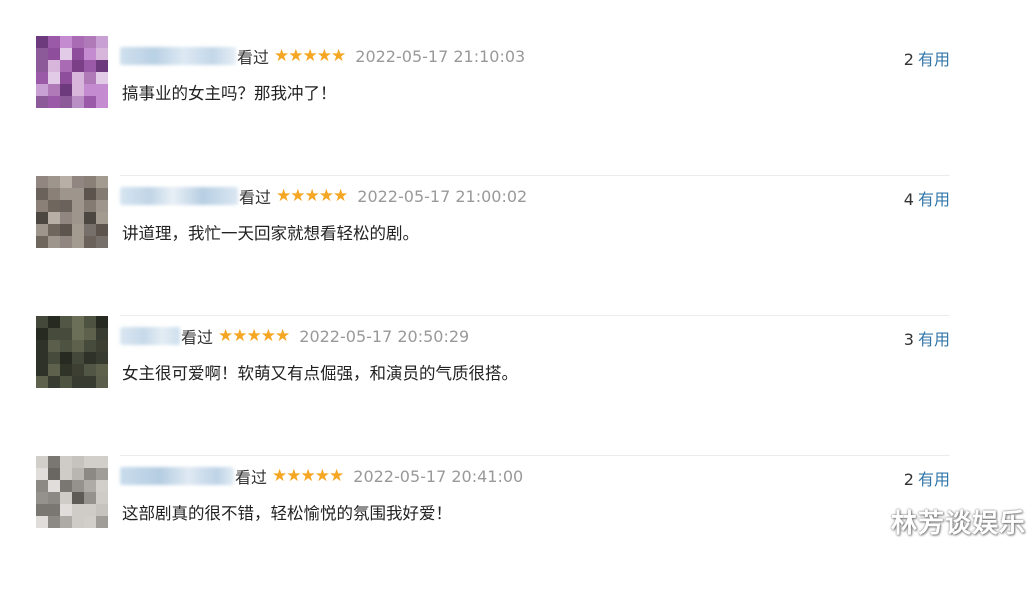 This screenshot has width=1036, height=596. I want to click on useful-vote: 3 有用, so click(927, 338).